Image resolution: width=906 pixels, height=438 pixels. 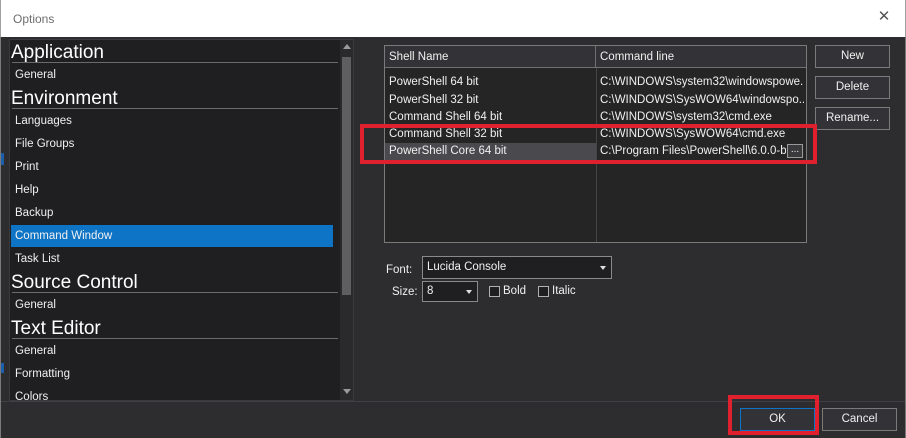 I want to click on size-select: 8, so click(x=450, y=291).